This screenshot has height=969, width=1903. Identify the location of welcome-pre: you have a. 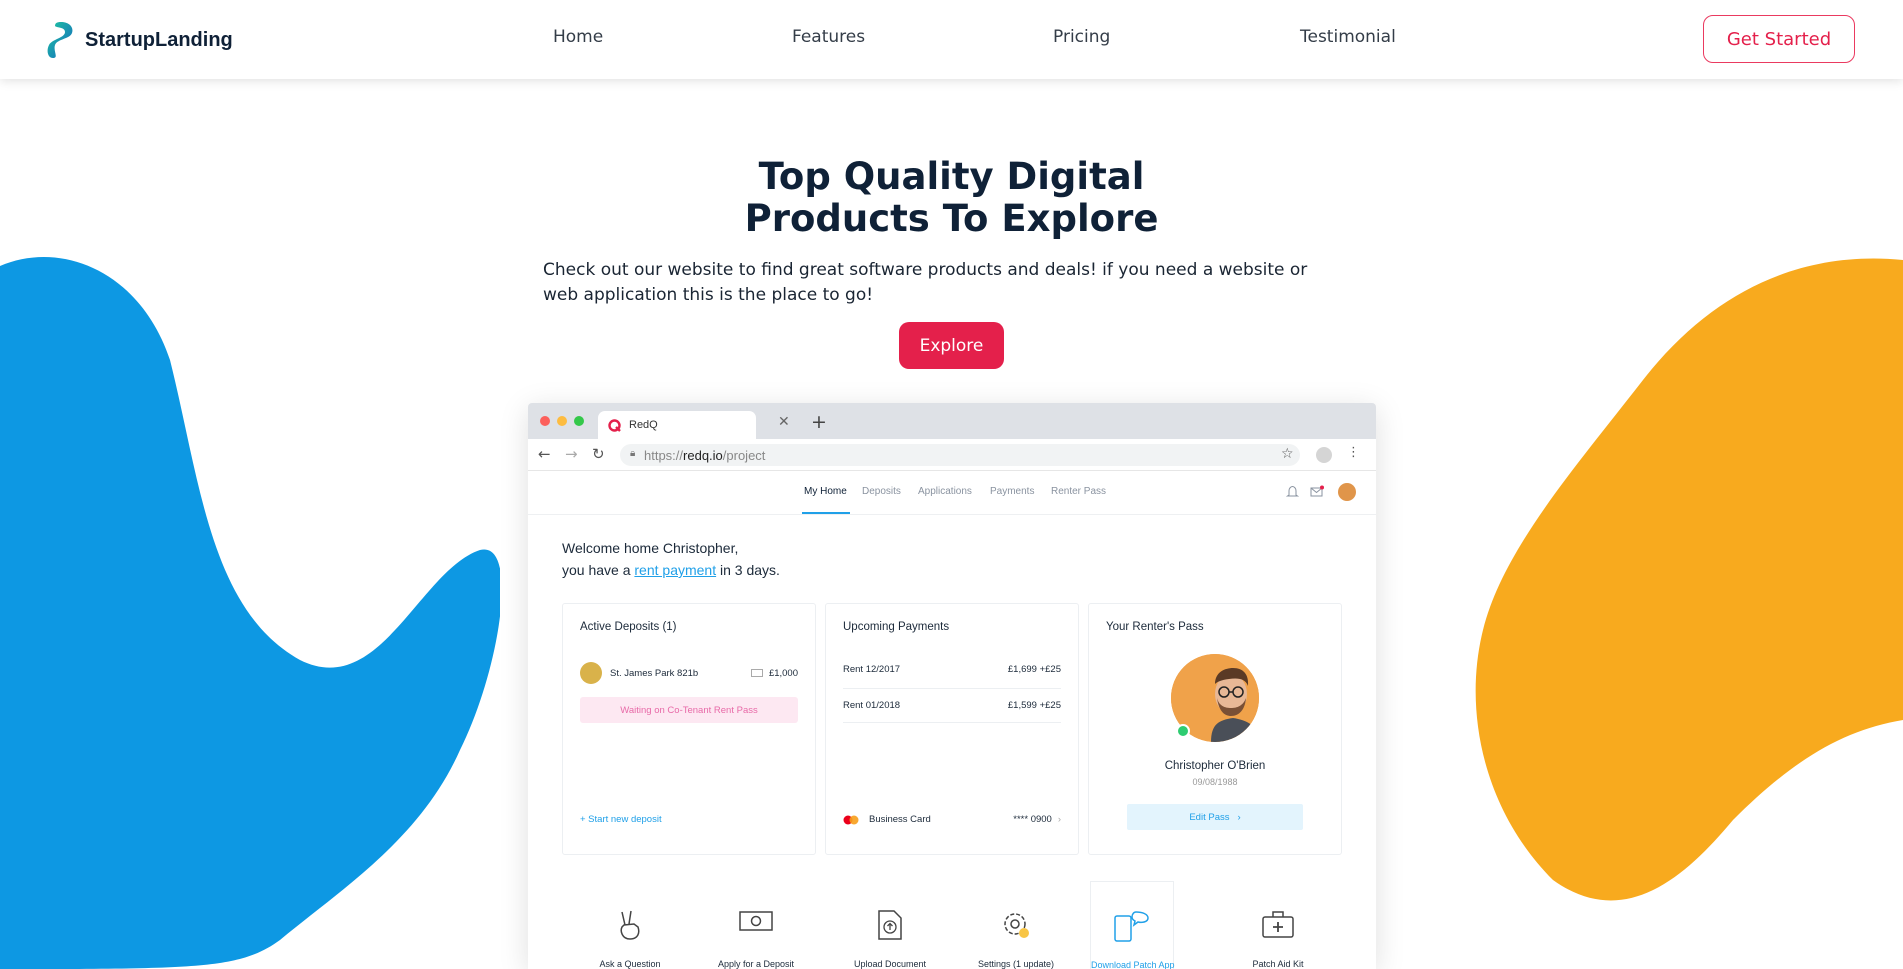
(596, 570).